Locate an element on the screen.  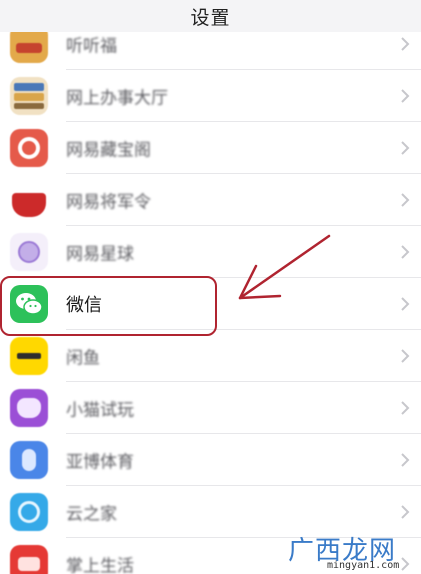
settings-row-xianyu: 闲鱼 is located at coordinates (210, 356).